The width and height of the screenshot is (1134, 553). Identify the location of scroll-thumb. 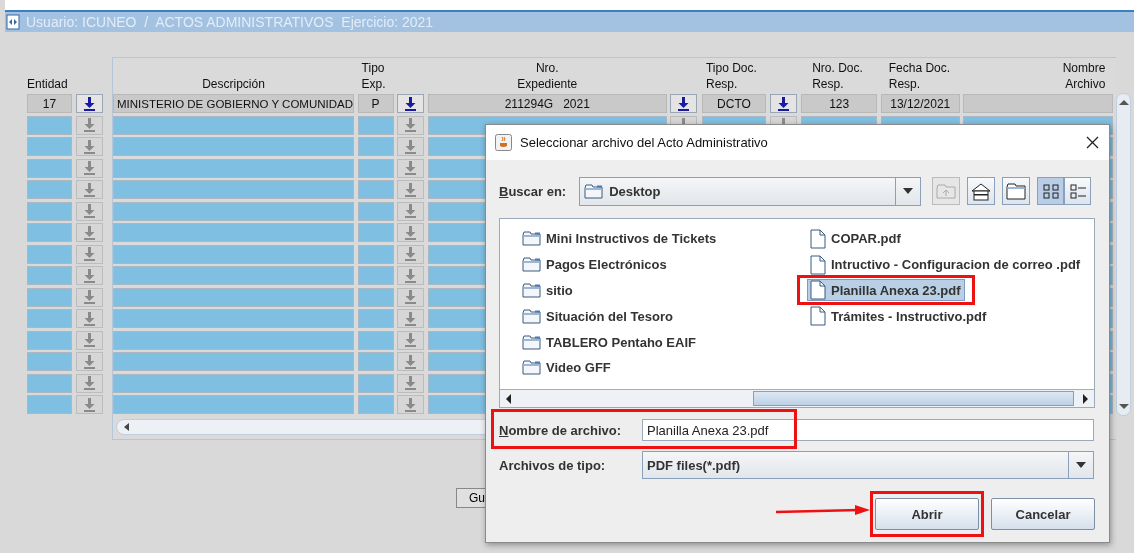
(913, 398).